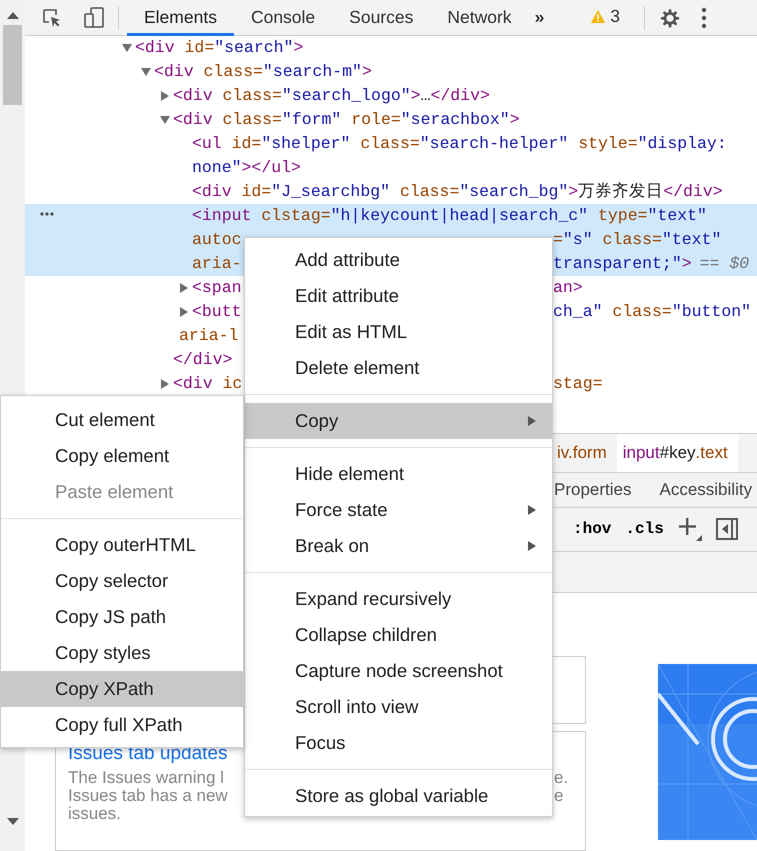  Describe the element at coordinates (122, 420) in the screenshot. I see `menu-item: Cut element` at that location.